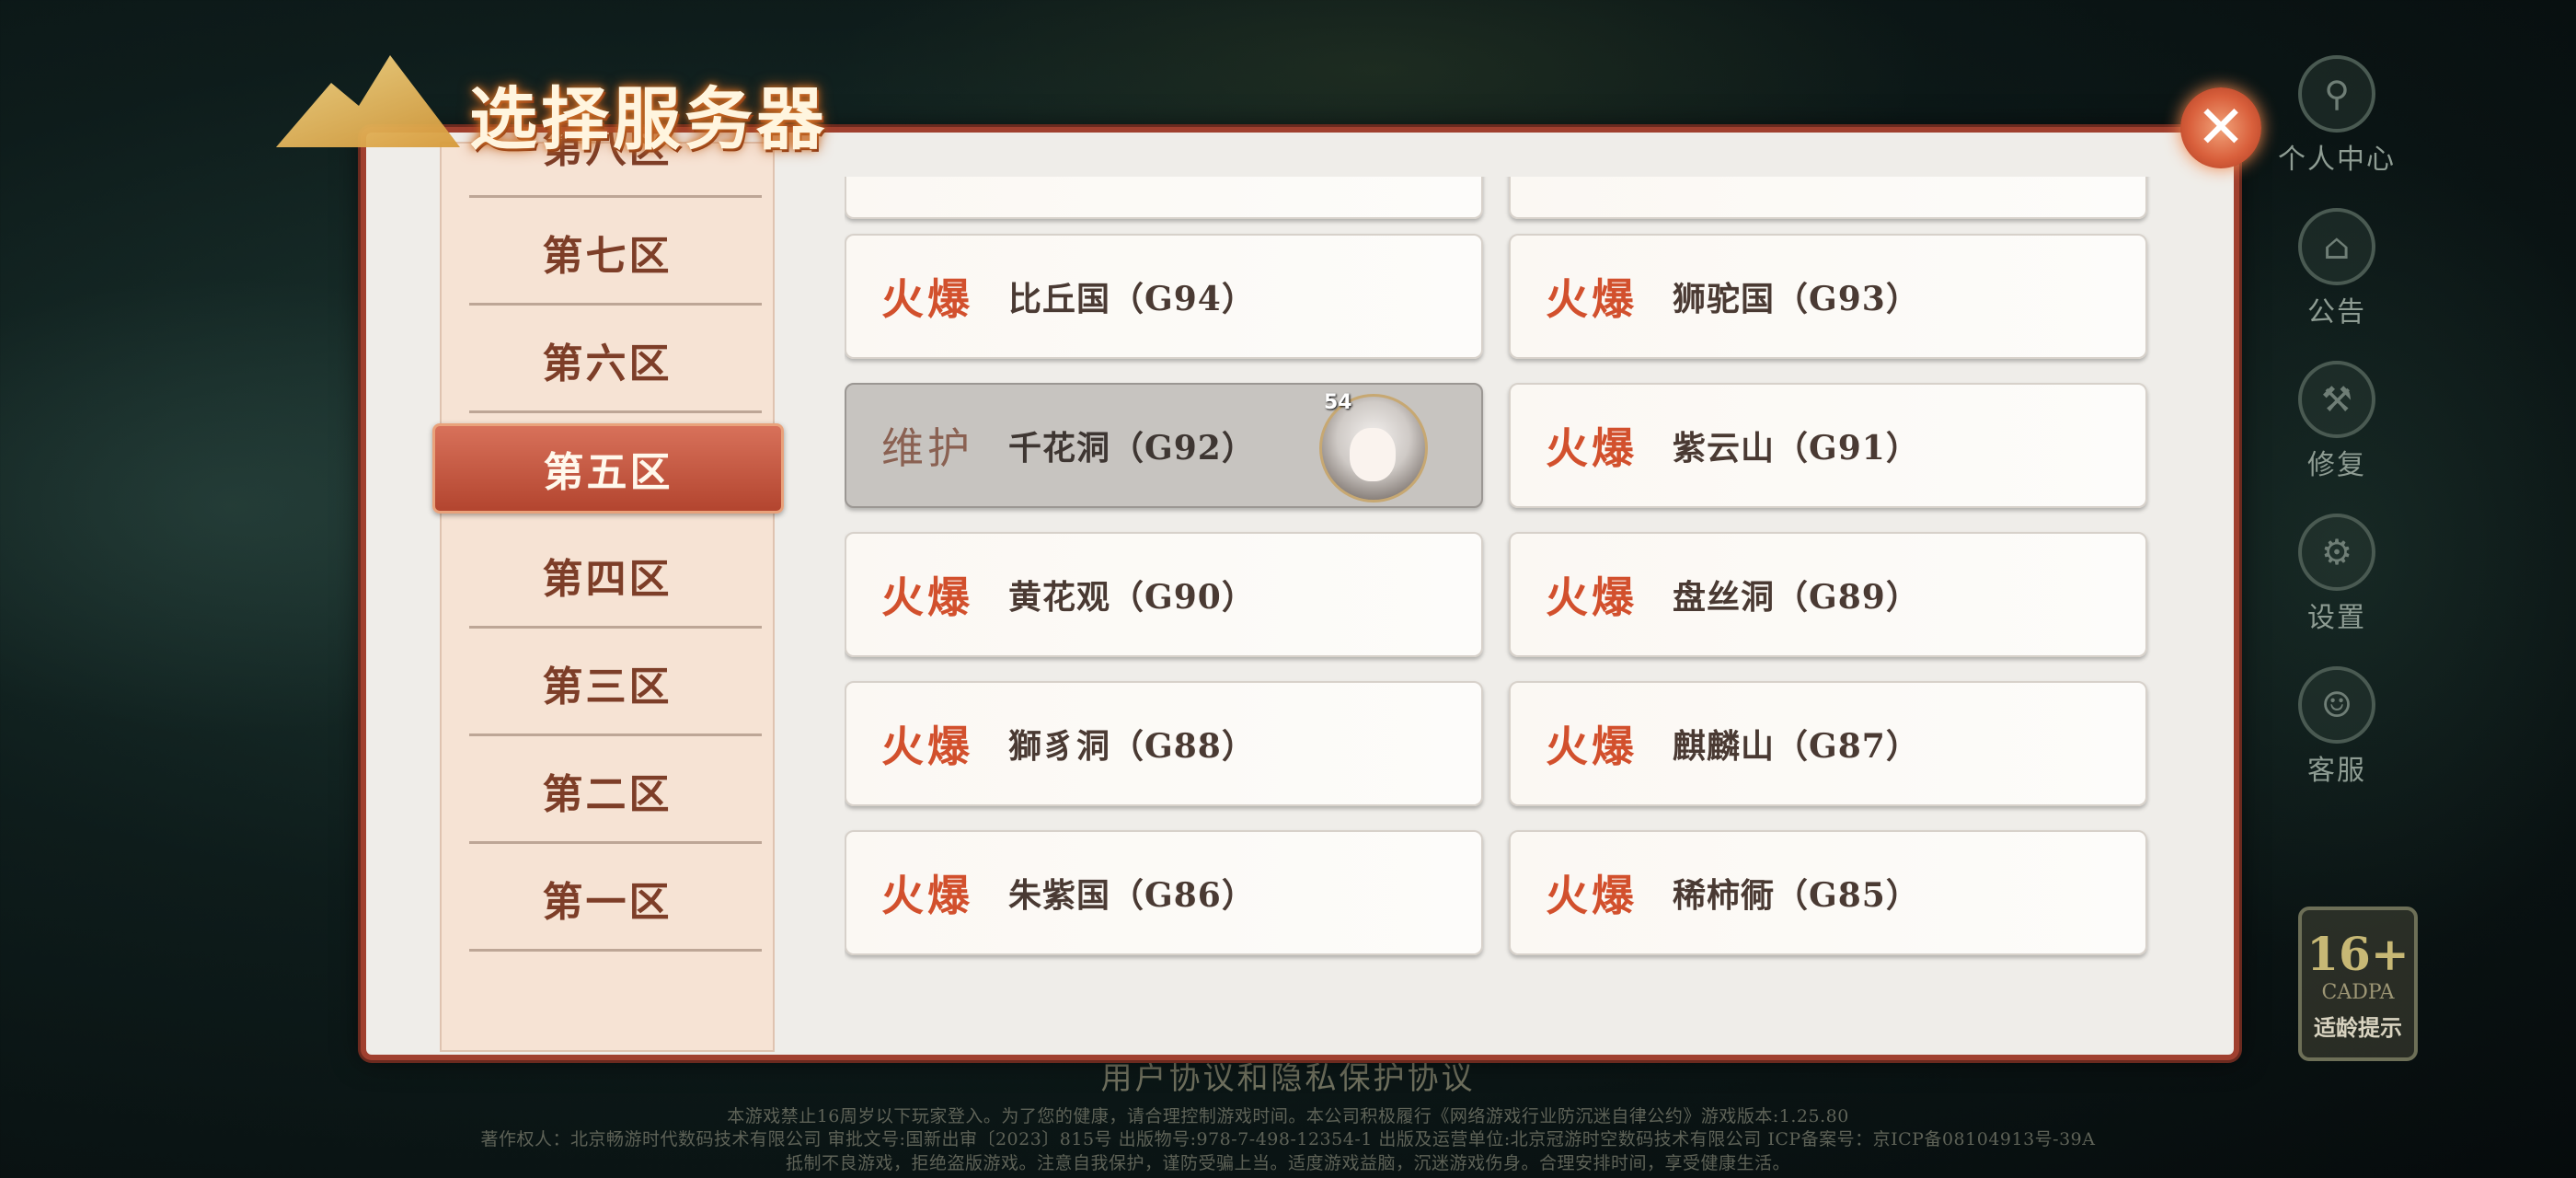  Describe the element at coordinates (2358, 1027) in the screenshot. I see `age-rating-tip: 适龄提示` at that location.